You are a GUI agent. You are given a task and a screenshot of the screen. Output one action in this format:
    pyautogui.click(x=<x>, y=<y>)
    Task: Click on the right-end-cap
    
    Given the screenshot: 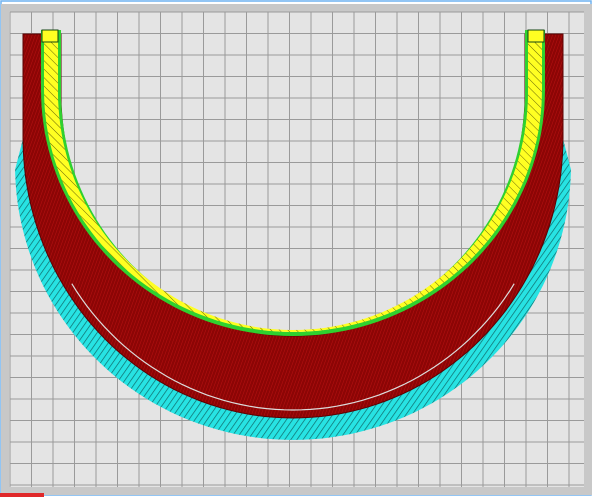 What is the action you would take?
    pyautogui.click(x=536, y=36)
    